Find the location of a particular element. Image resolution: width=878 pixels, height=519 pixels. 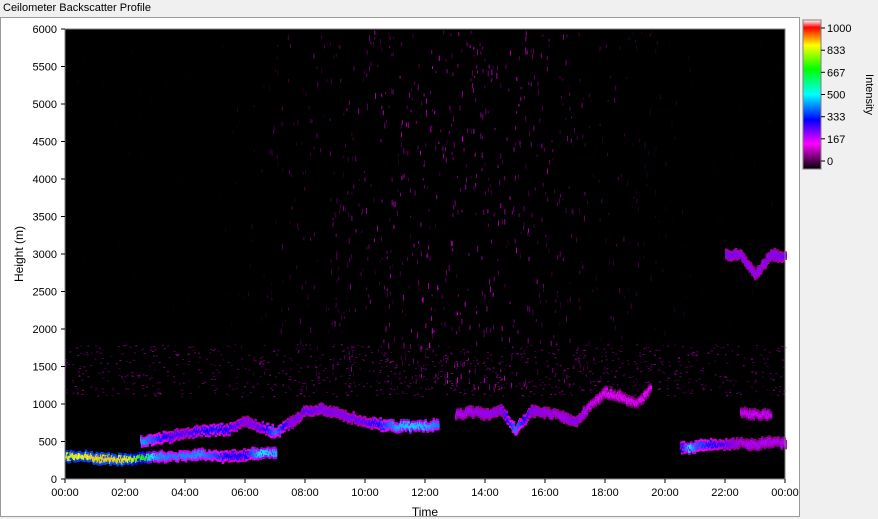

layer-point is located at coordinates (276, 453).